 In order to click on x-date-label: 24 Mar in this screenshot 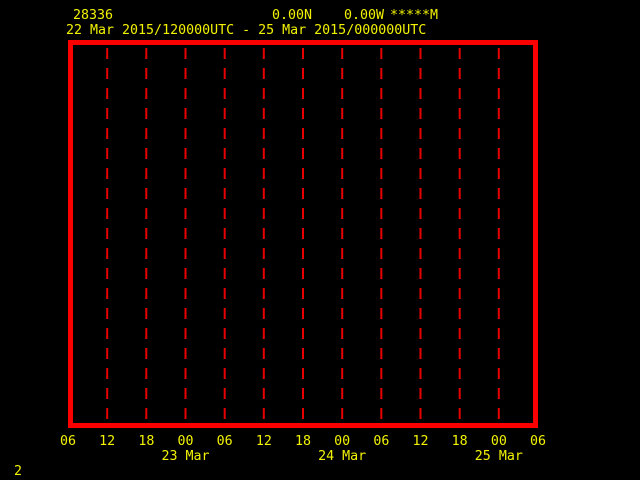, I will do `click(342, 456)`.